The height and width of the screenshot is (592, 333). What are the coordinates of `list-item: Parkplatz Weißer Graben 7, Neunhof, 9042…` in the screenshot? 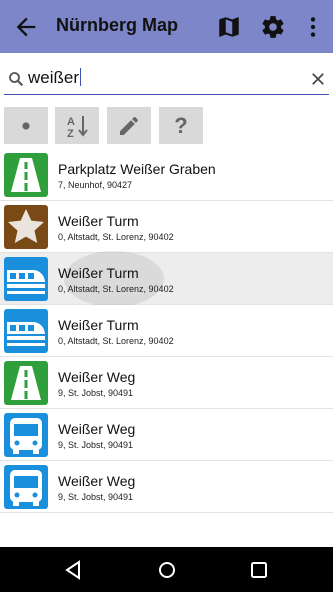 It's located at (166, 175).